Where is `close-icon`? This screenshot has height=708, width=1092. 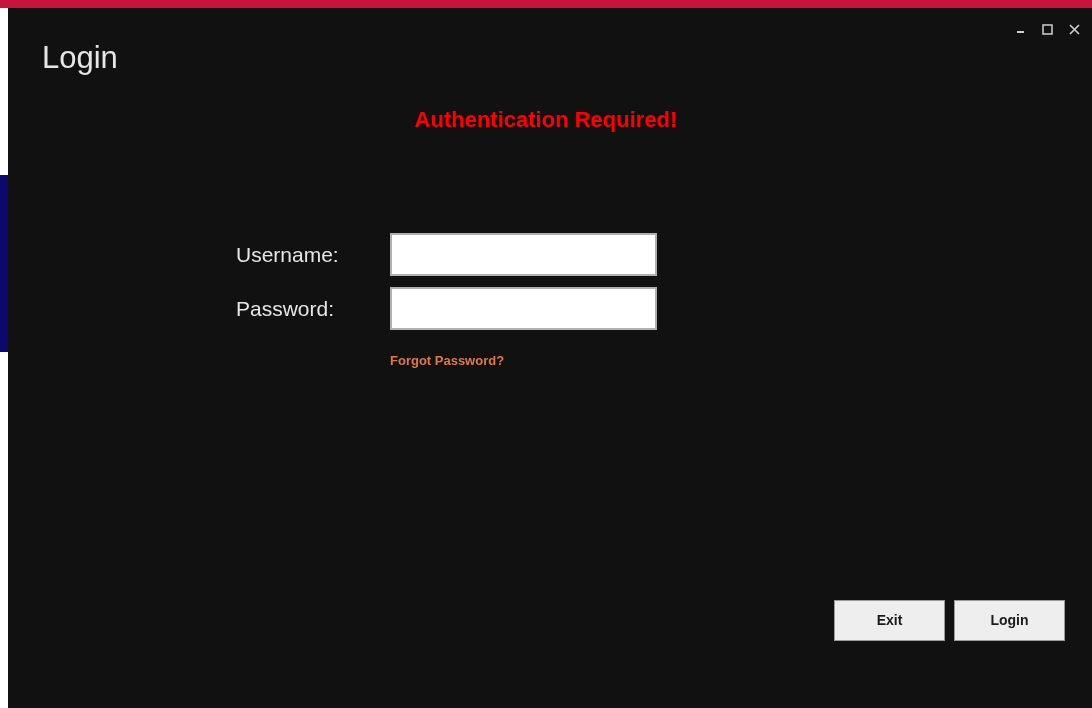 close-icon is located at coordinates (1074, 29).